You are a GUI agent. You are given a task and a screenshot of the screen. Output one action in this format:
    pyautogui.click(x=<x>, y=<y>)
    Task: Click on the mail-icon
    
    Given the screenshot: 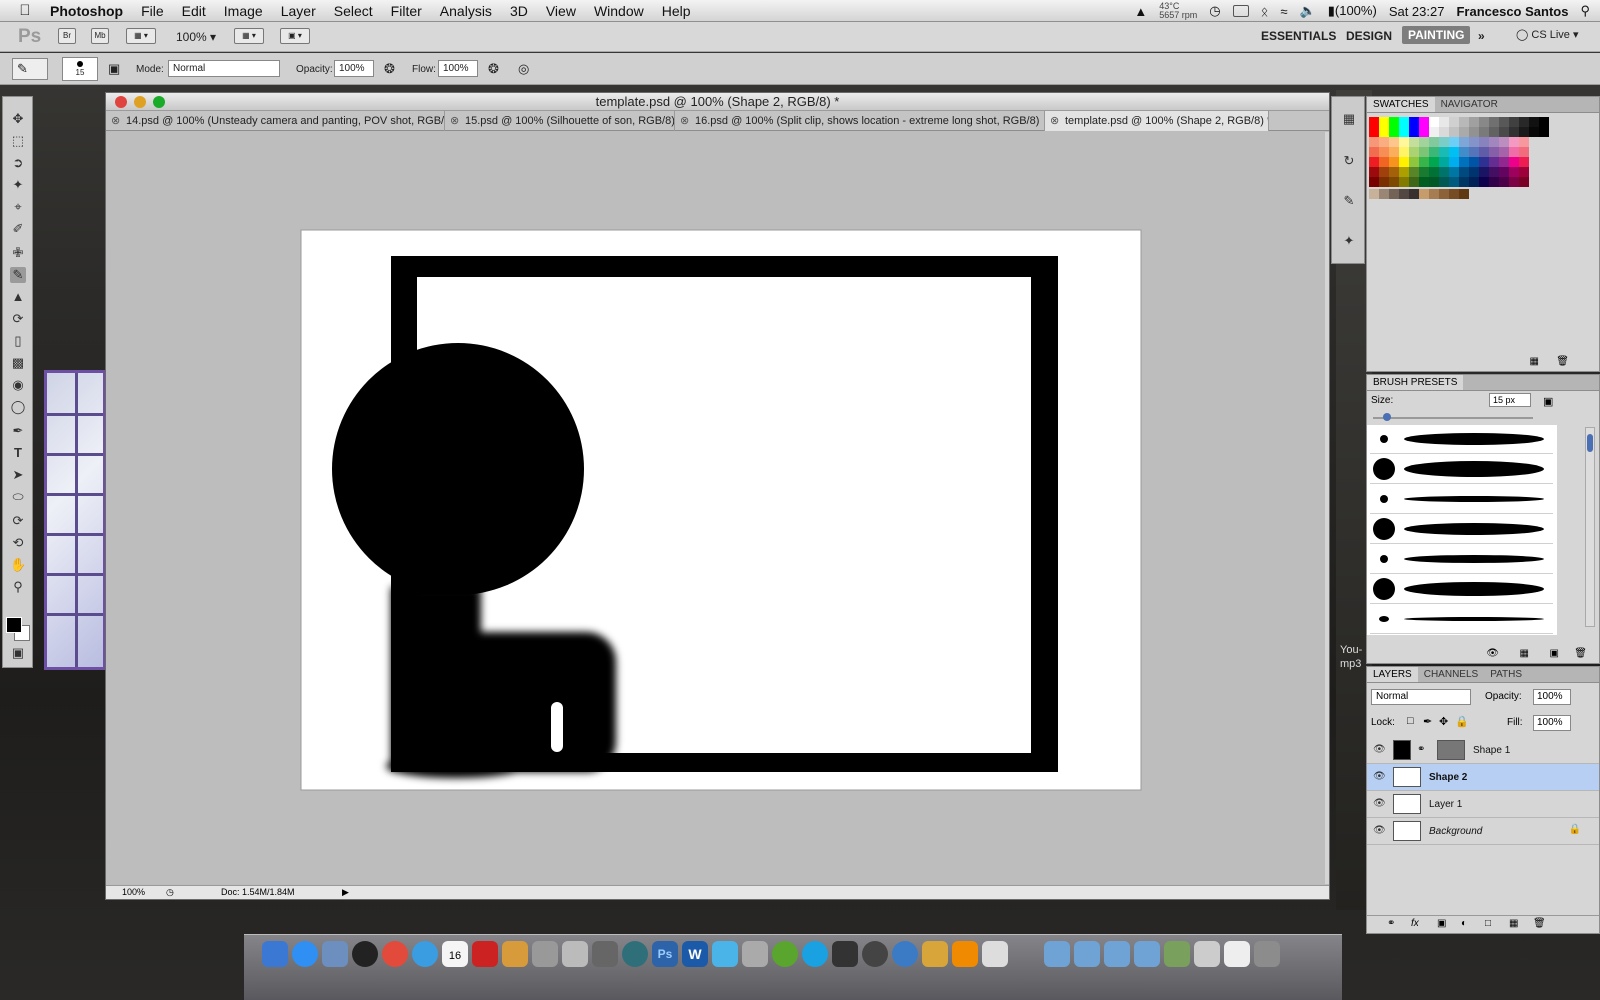 What is the action you would take?
    pyautogui.click(x=575, y=954)
    